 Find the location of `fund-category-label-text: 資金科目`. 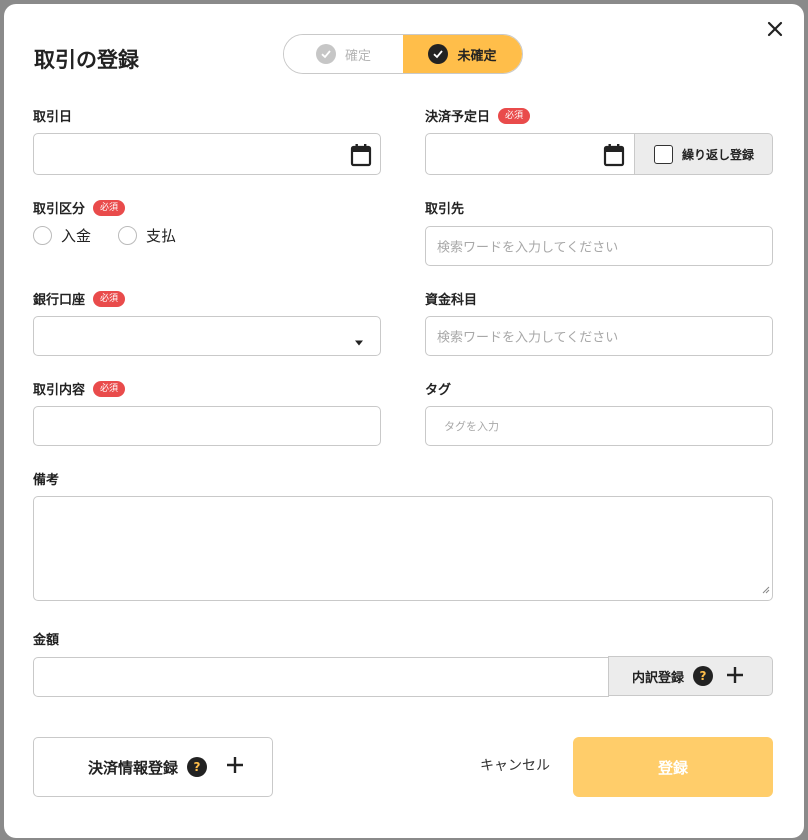

fund-category-label-text: 資金科目 is located at coordinates (451, 300).